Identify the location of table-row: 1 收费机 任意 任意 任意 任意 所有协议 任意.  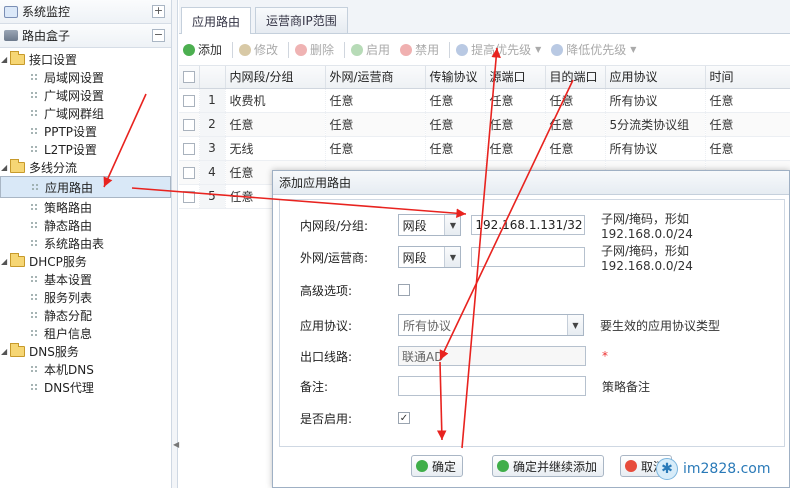
(484, 100).